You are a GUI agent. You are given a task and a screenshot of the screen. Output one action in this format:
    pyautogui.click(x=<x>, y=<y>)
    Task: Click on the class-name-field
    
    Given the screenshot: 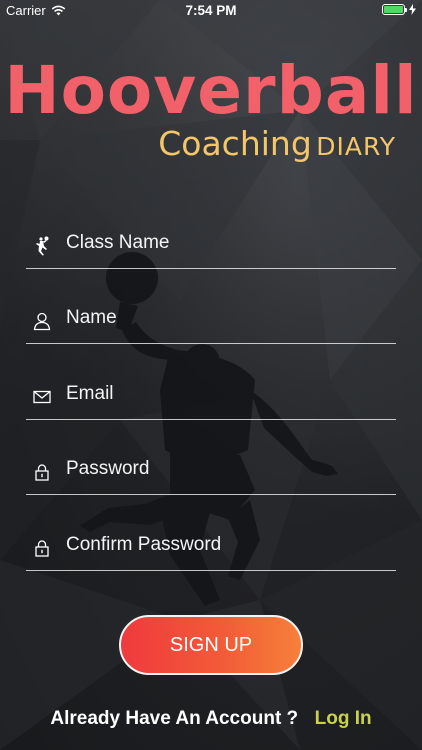 What is the action you would take?
    pyautogui.click(x=211, y=246)
    